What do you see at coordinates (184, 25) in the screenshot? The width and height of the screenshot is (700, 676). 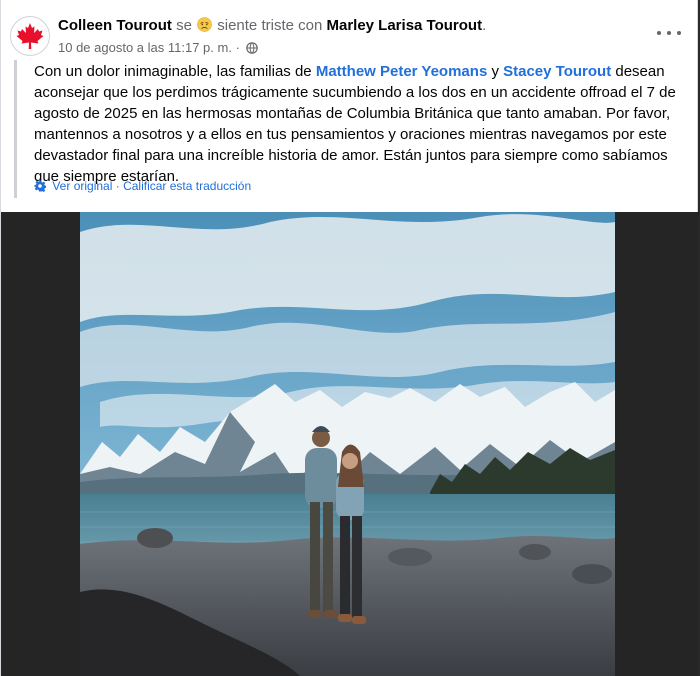 I see `feeling-prefix: se` at bounding box center [184, 25].